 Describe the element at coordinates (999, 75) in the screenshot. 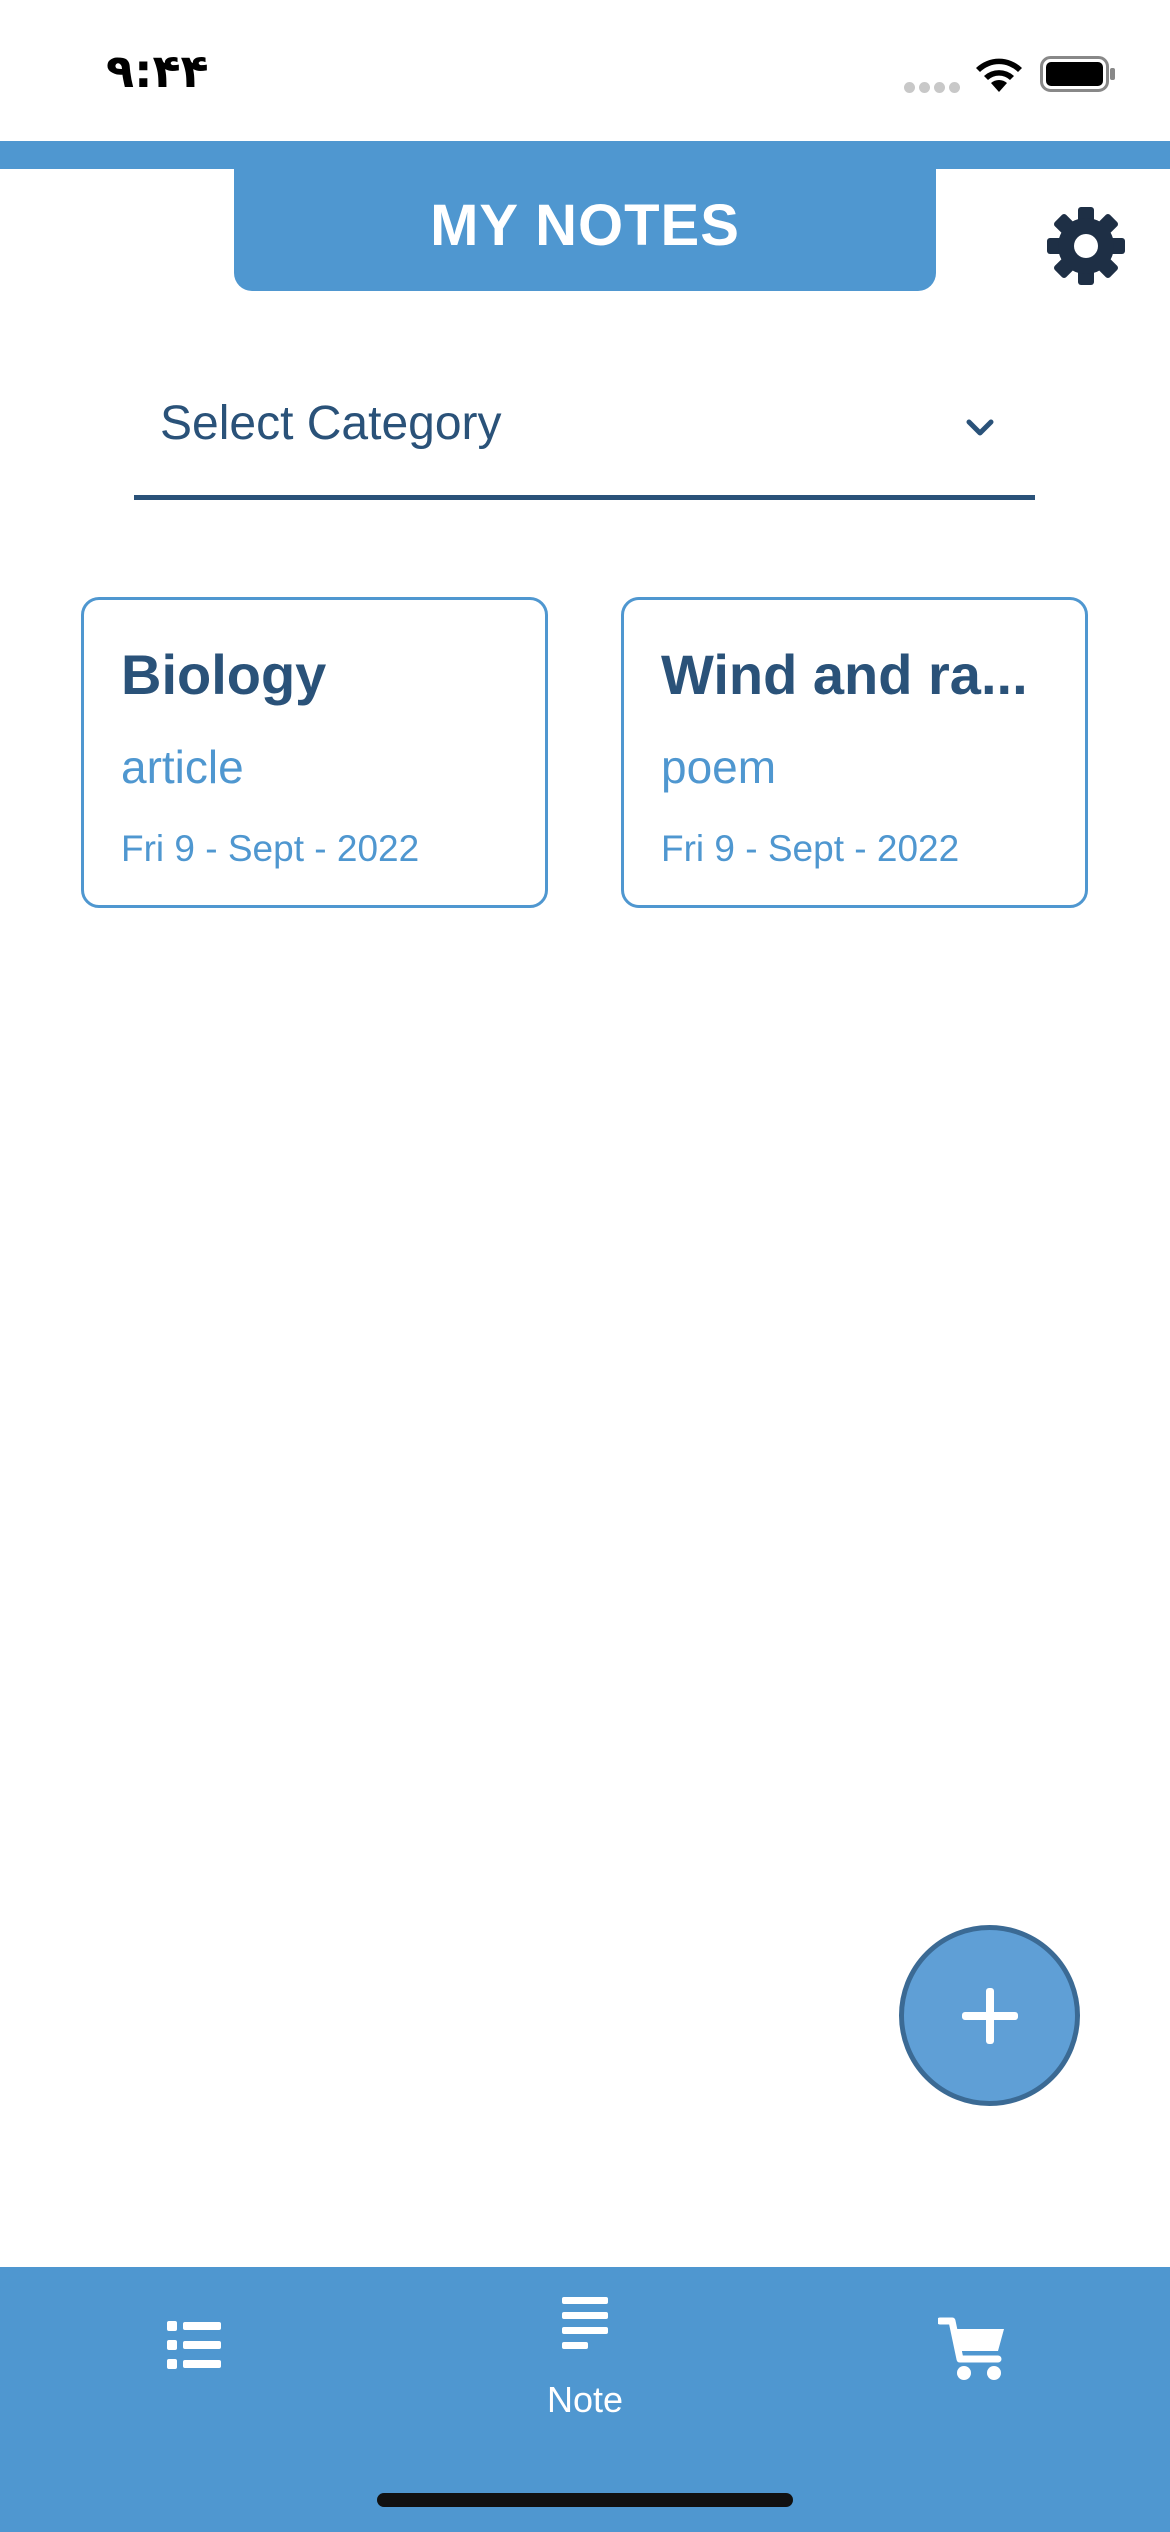

I see `wifi-icon` at that location.